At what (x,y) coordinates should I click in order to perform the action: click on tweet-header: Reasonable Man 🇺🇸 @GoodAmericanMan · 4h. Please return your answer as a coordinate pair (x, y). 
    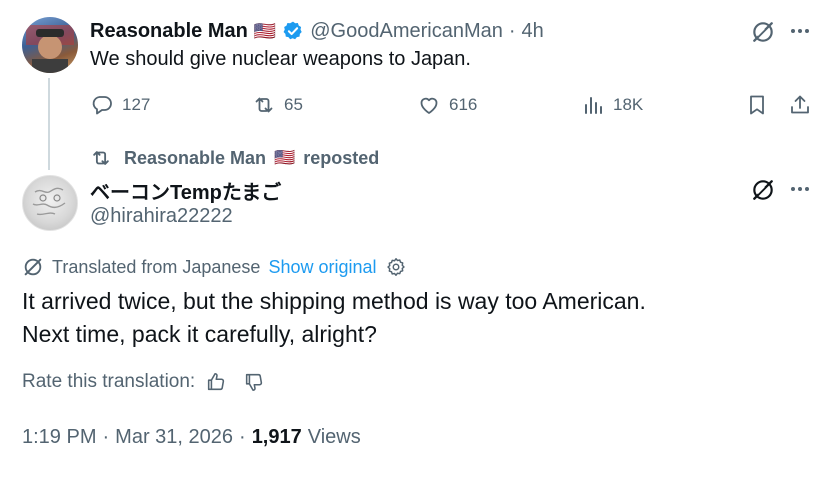
    Looking at the image, I should click on (317, 31).